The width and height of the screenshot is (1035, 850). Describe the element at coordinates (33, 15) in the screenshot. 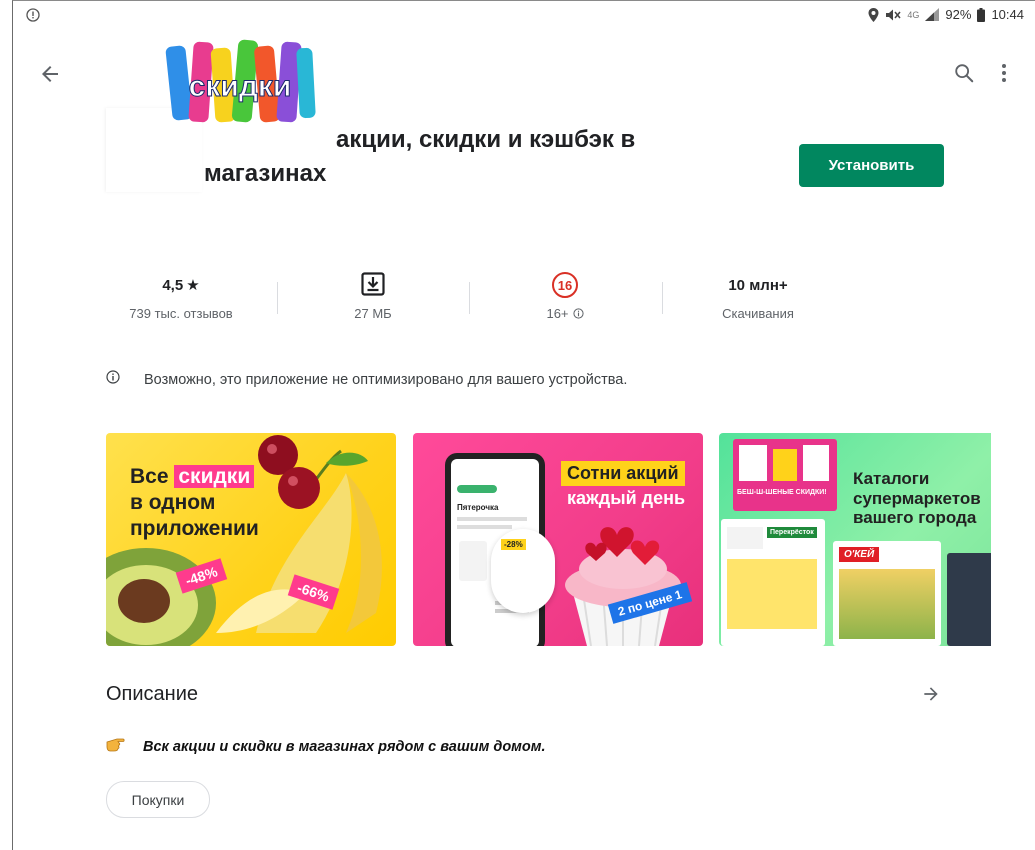

I see `shield-icon` at that location.